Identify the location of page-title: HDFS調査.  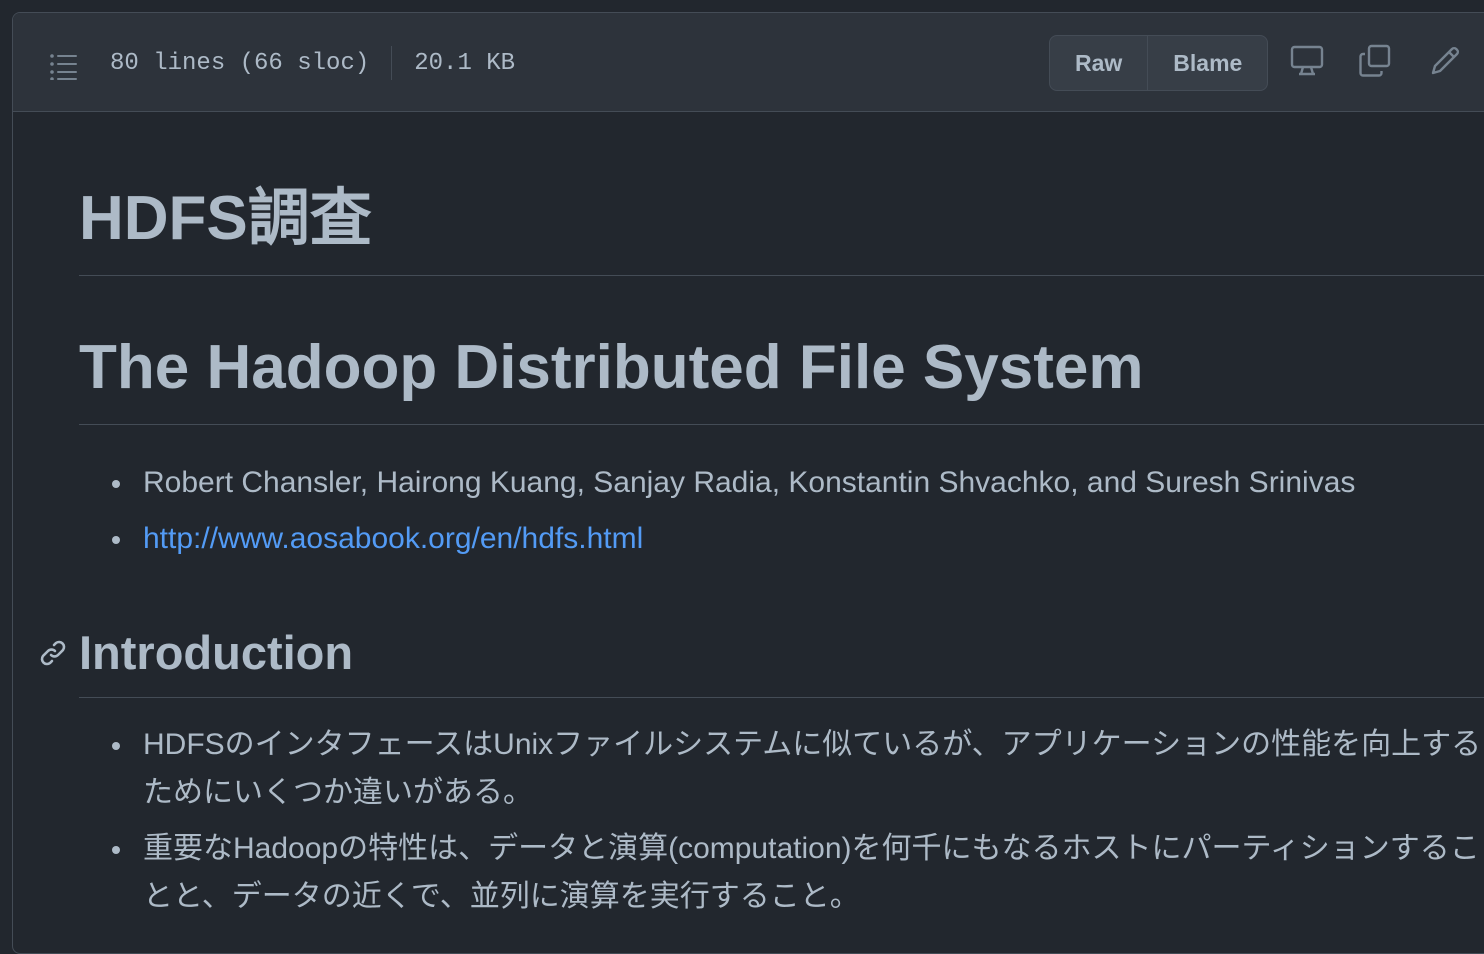
(781, 229).